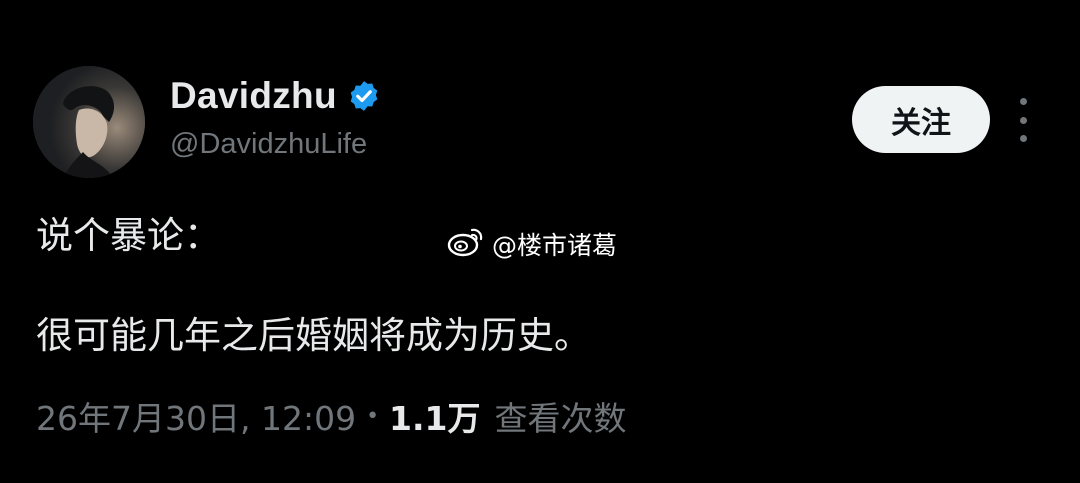 The height and width of the screenshot is (483, 1080). I want to click on views-label: 查看次数, so click(560, 418).